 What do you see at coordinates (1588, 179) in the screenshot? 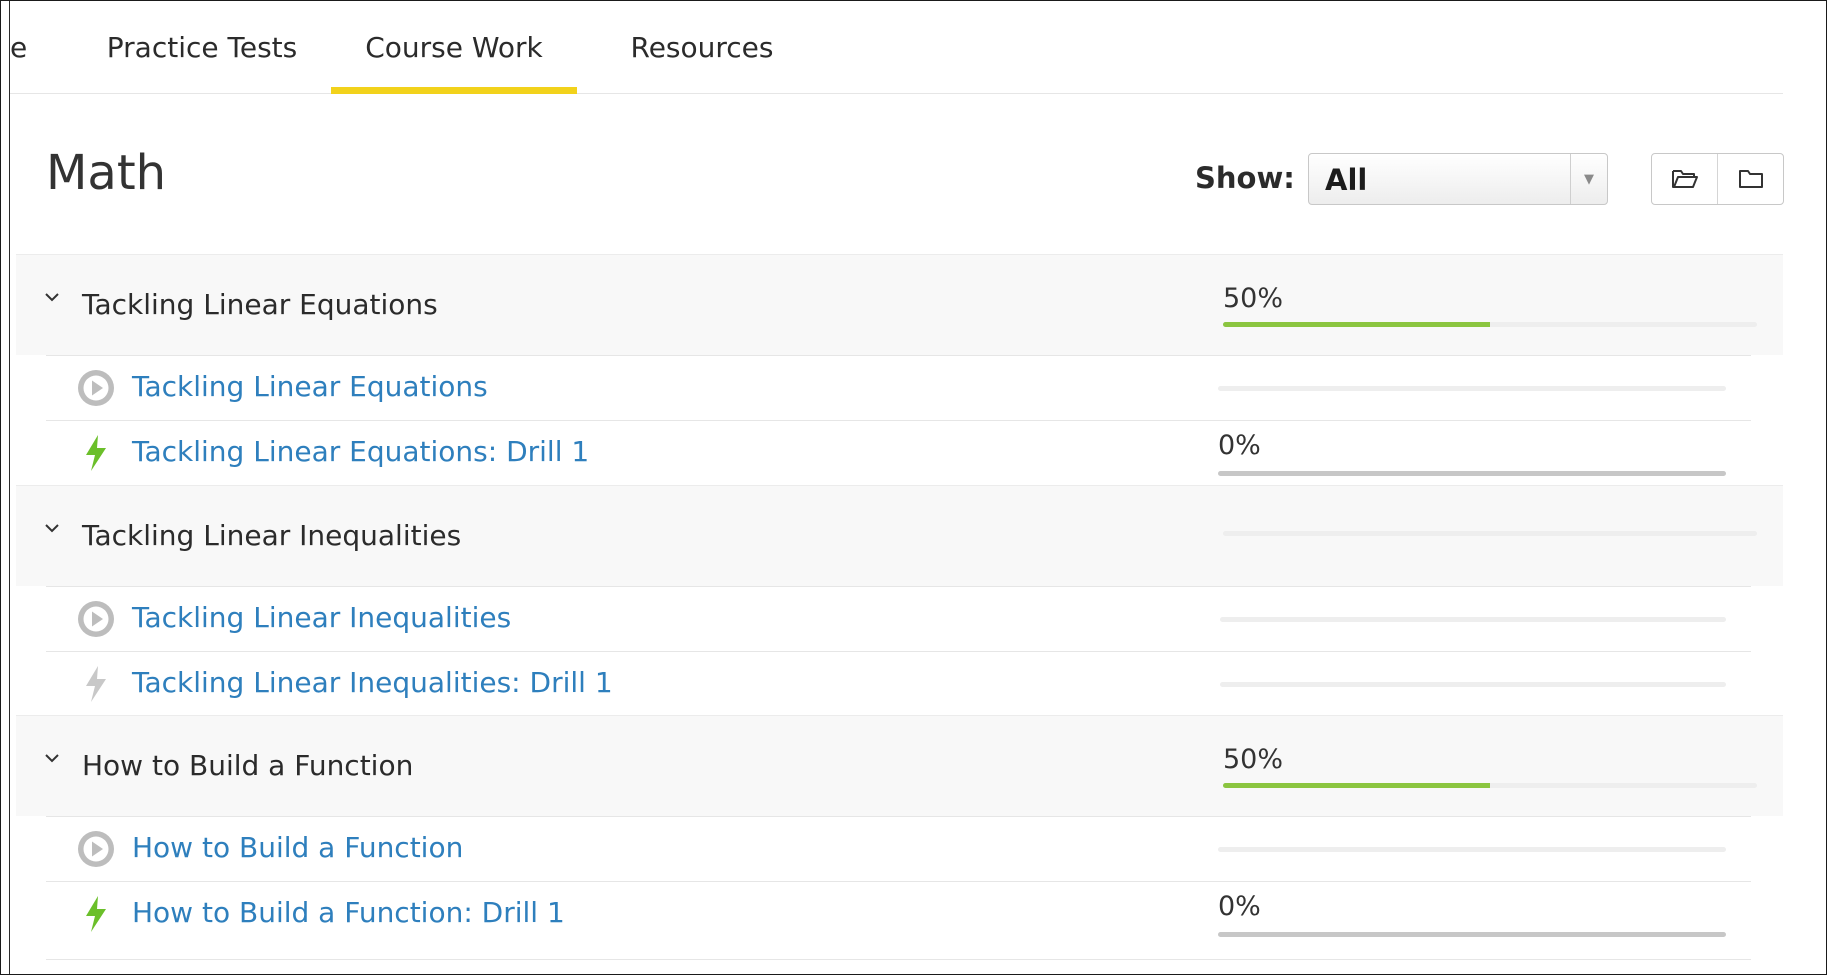
I see `dropdown-arrow-icon: ▼` at bounding box center [1588, 179].